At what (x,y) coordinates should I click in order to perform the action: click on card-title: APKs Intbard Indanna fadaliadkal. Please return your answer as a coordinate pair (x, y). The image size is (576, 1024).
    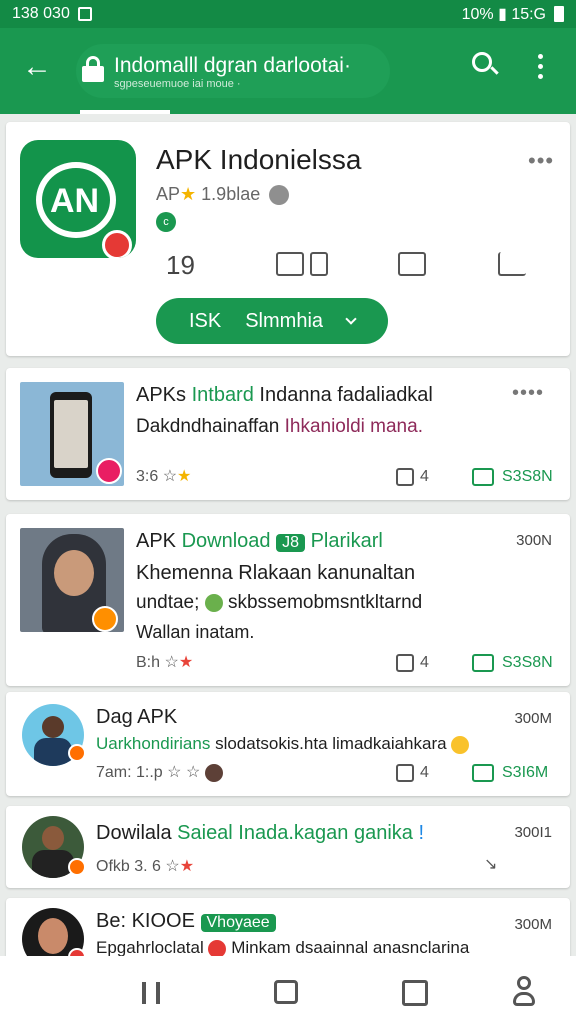
    Looking at the image, I should click on (284, 395).